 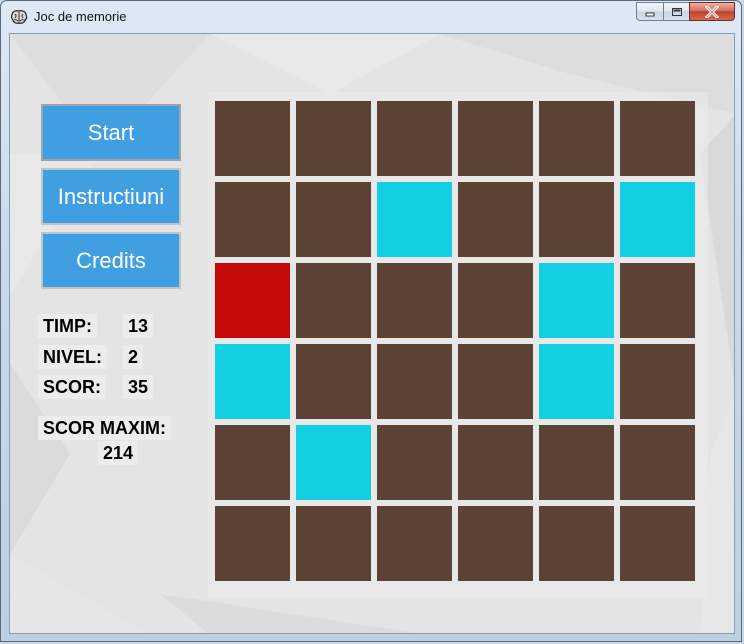 What do you see at coordinates (133, 357) in the screenshot?
I see `level-value: 2` at bounding box center [133, 357].